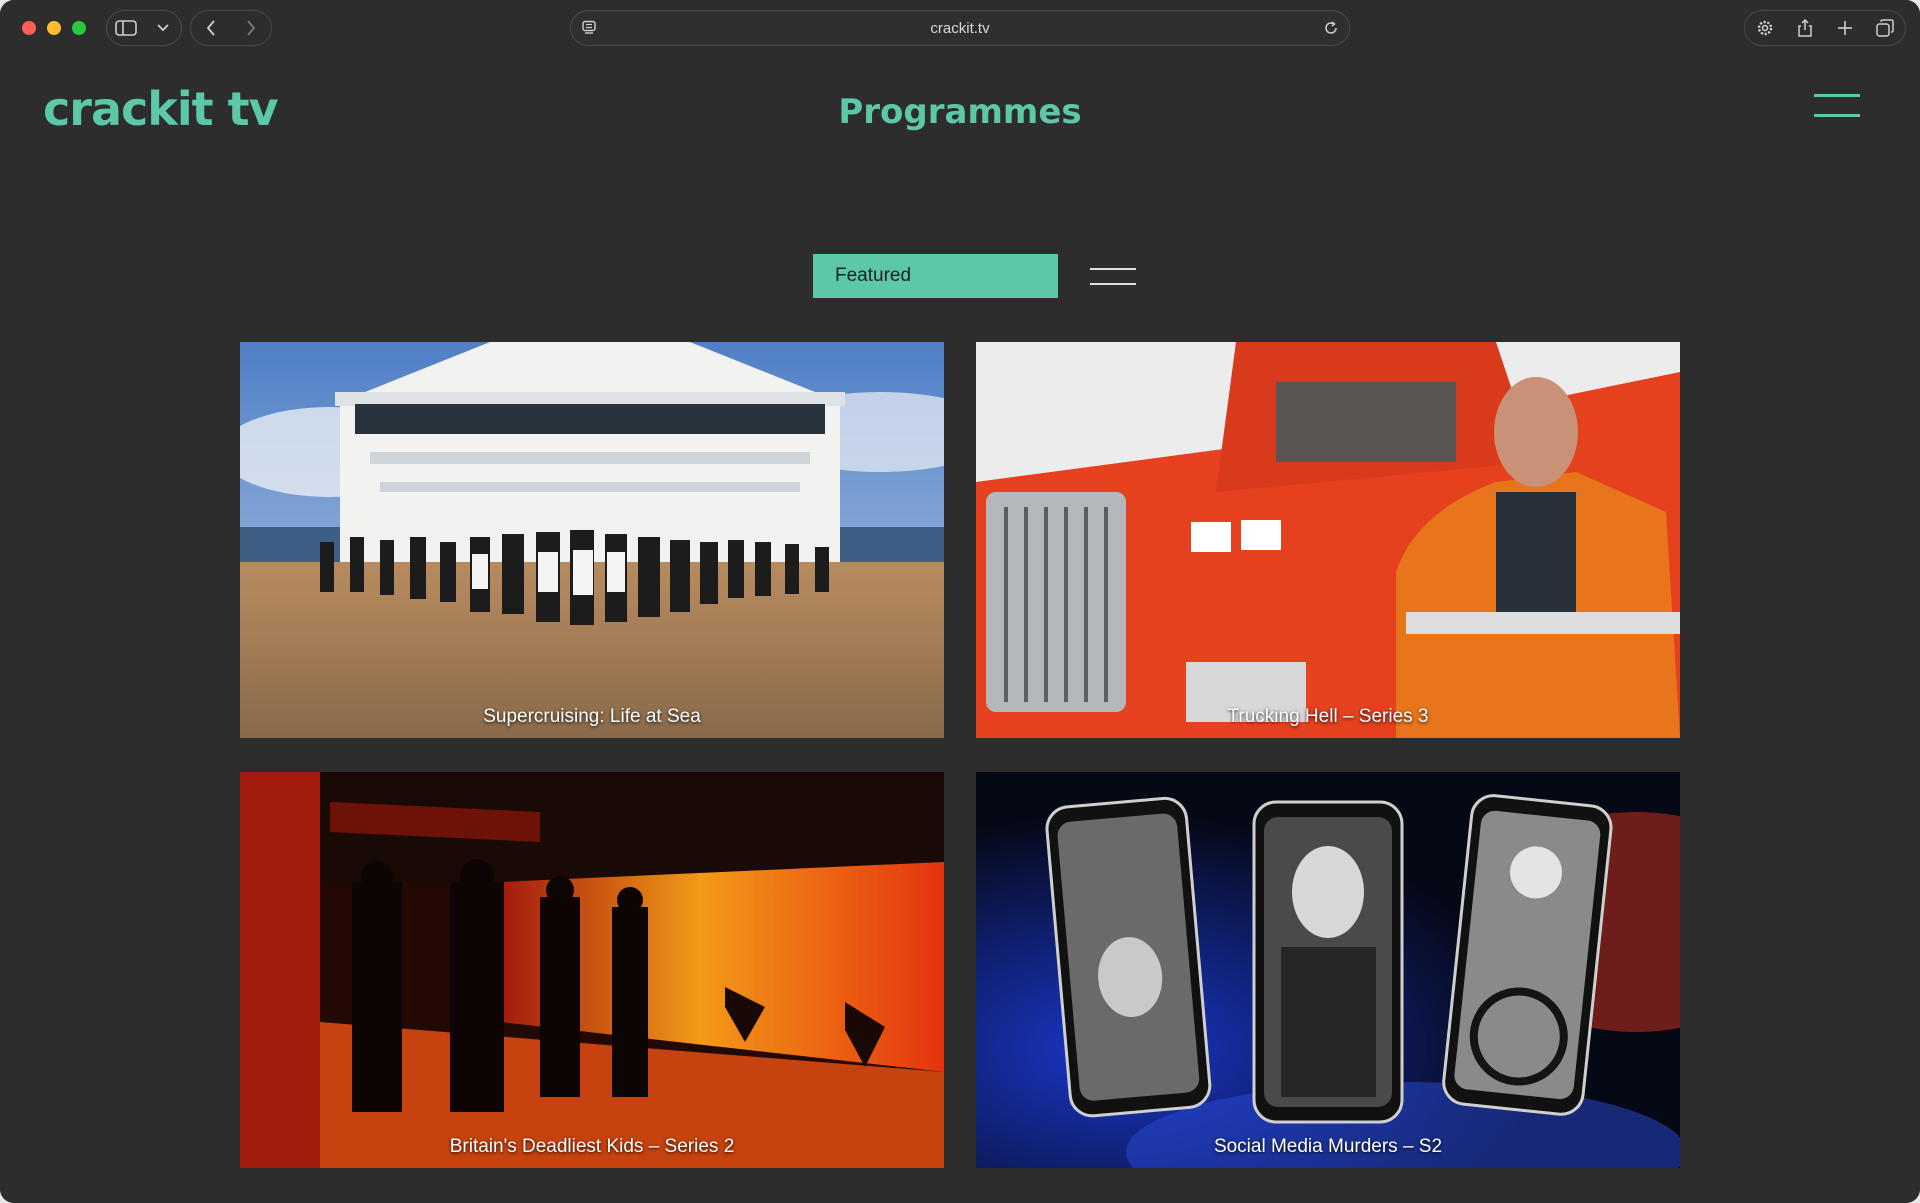 This screenshot has width=1920, height=1203. I want to click on close-window-button, so click(29, 28).